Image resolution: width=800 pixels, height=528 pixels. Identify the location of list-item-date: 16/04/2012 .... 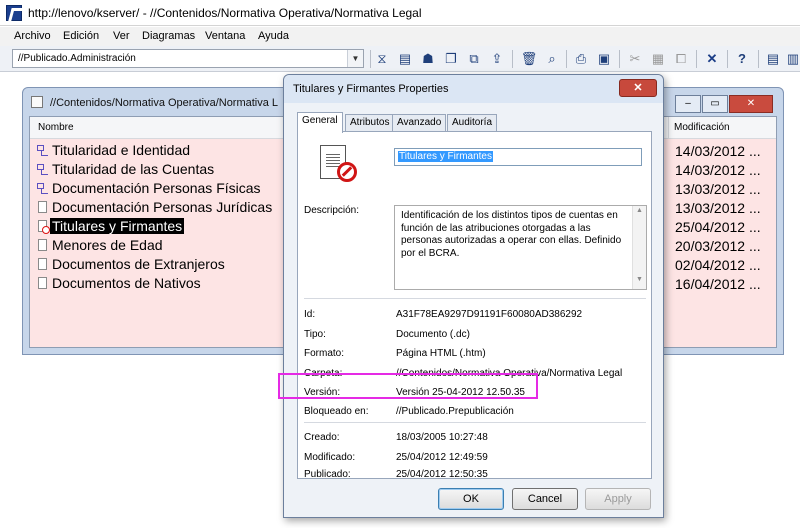
(718, 284).